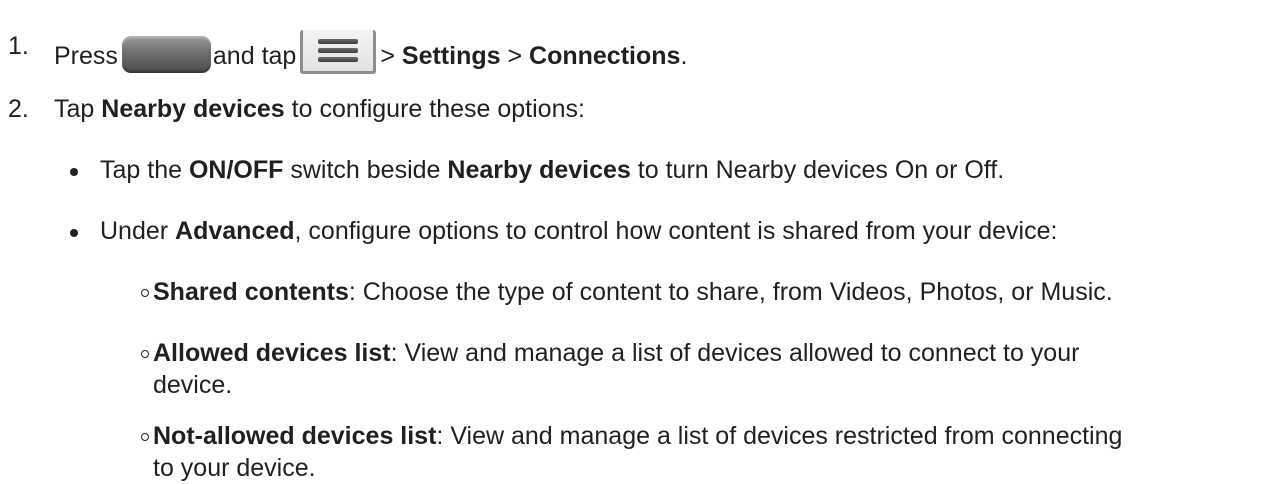 This screenshot has height=484, width=1261. I want to click on allowed-devices-label: Allowed devices list, so click(272, 353).